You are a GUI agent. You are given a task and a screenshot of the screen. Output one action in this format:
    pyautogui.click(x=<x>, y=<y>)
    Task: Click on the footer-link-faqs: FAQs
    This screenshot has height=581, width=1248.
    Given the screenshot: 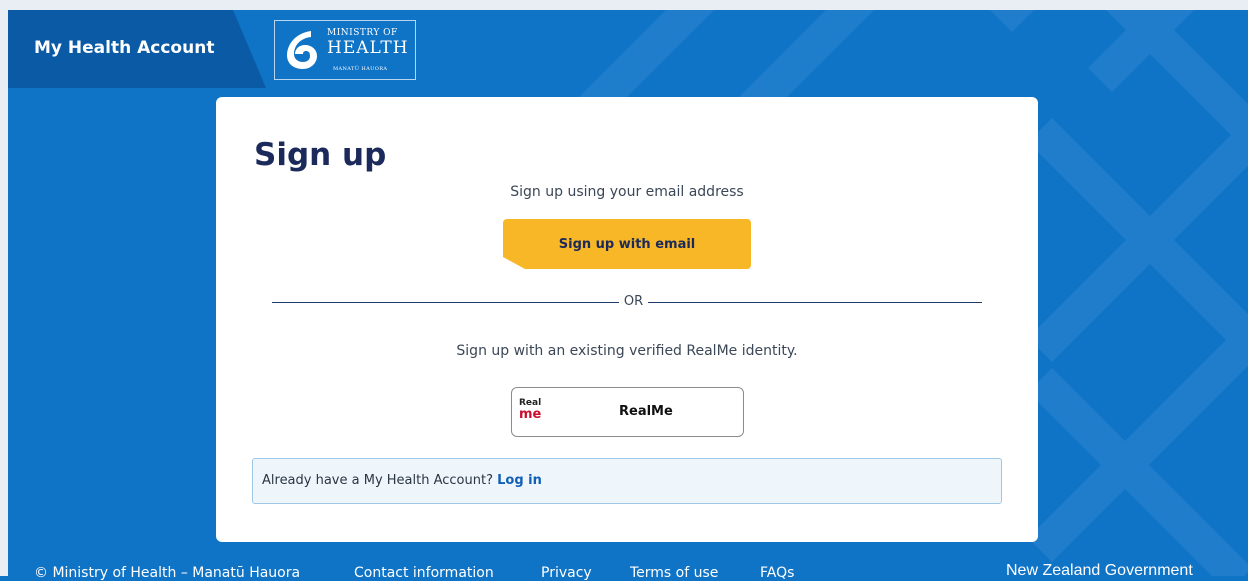 What is the action you would take?
    pyautogui.click(x=777, y=573)
    